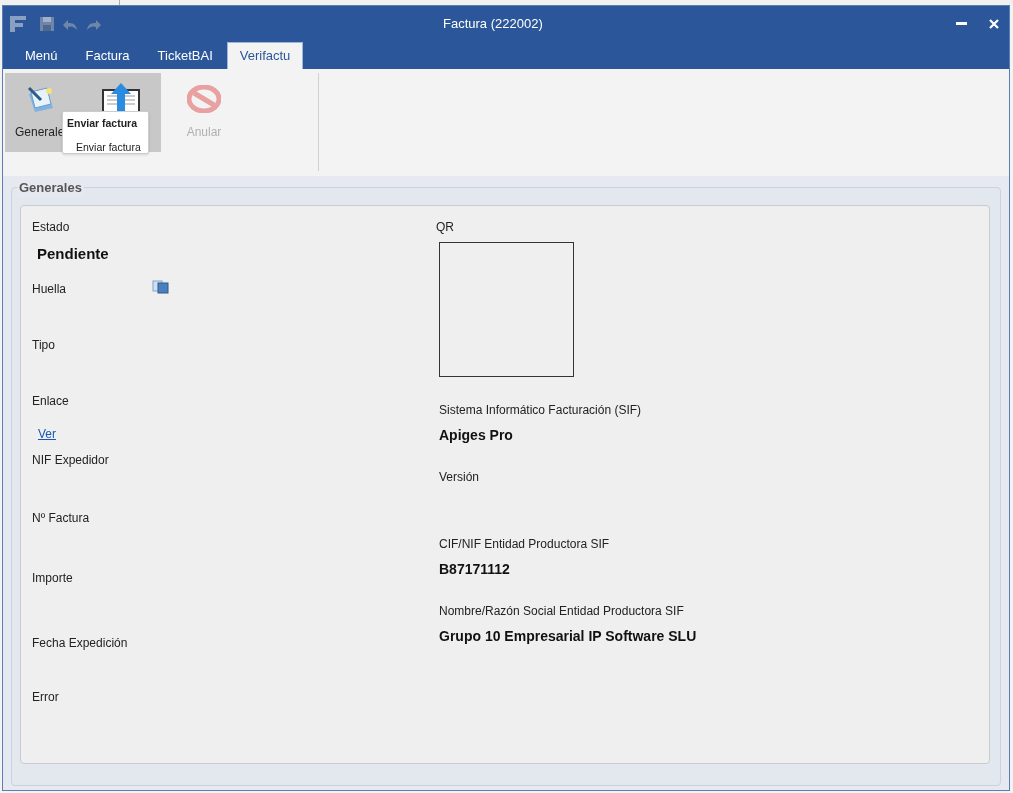 The height and width of the screenshot is (793, 1013). Describe the element at coordinates (73, 253) in the screenshot. I see `status-value: Pendiente` at that location.